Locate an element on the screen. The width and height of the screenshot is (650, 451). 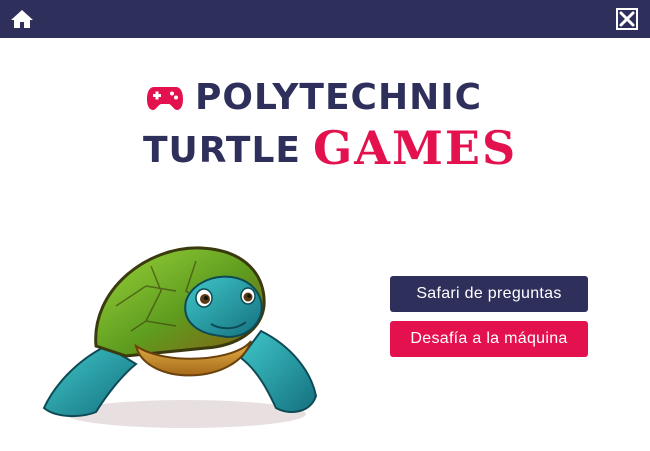
close-icon is located at coordinates (627, 19).